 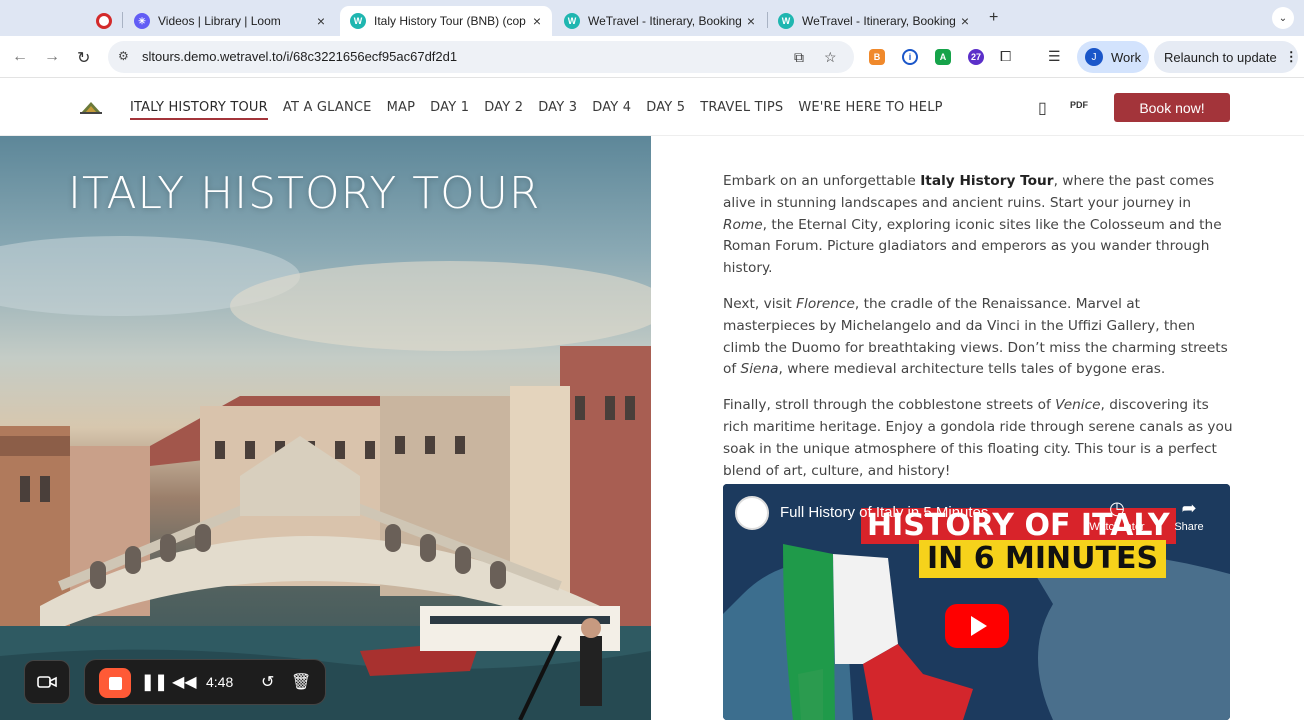 I want to click on tab-search-chevron-icon: ⌄, so click(x=1283, y=18).